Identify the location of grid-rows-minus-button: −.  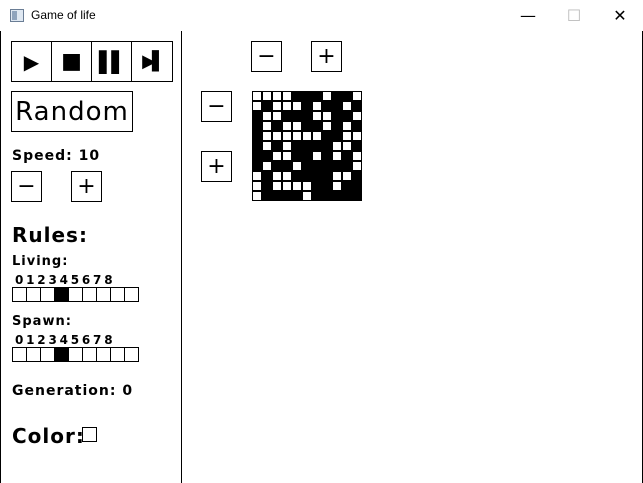
(216, 106).